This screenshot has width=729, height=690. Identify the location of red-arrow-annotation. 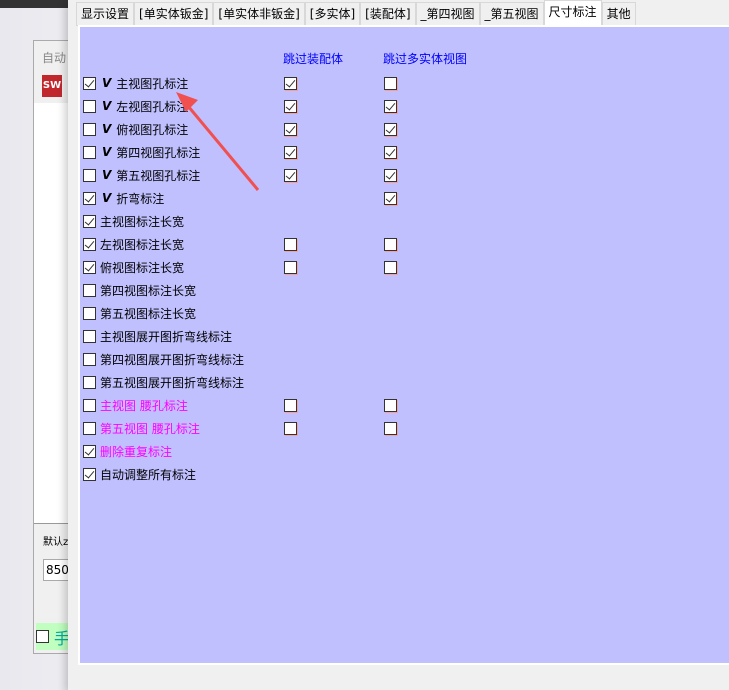
(218, 141).